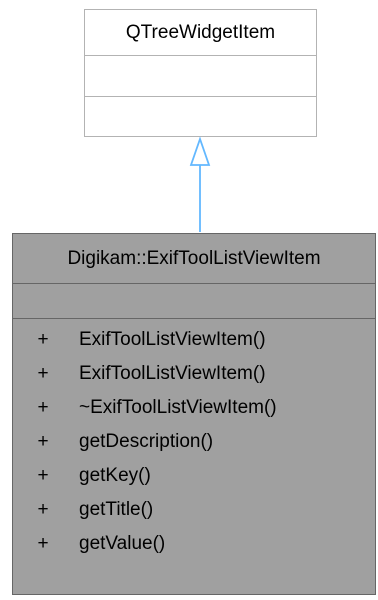 The width and height of the screenshot is (378, 600). Describe the element at coordinates (194, 259) in the screenshot. I see `child-class-name: Digikam::ExifToolListViewItem` at that location.